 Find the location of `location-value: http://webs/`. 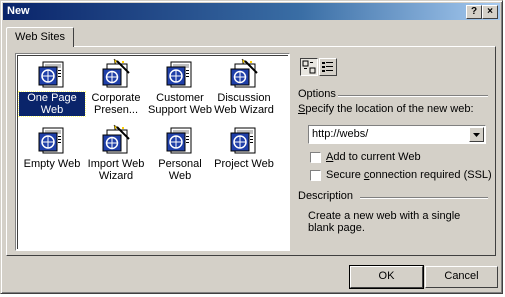

location-value: http://webs/ is located at coordinates (340, 134).